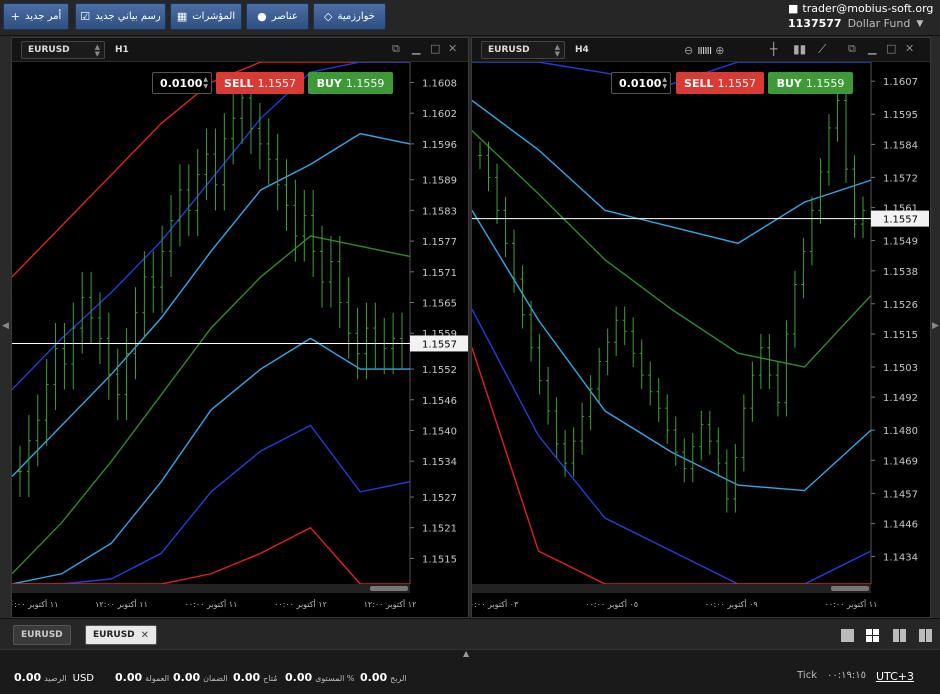  I want to click on collapse-left-icon: ◀, so click(6, 327).